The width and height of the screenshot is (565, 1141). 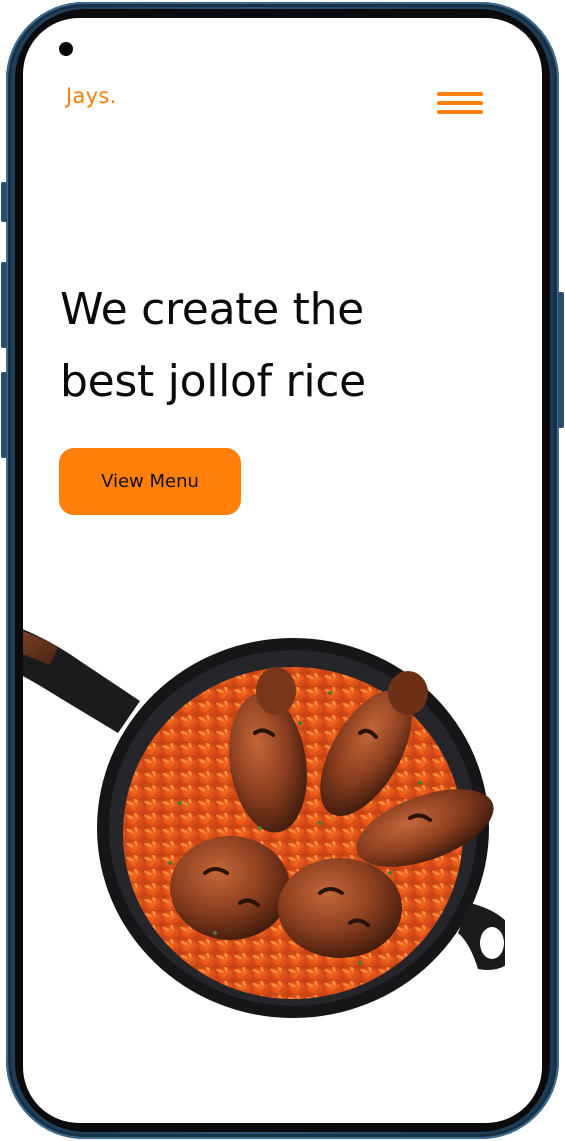 What do you see at coordinates (270, 346) in the screenshot?
I see `hero-title: We create the best jollof rice` at bounding box center [270, 346].